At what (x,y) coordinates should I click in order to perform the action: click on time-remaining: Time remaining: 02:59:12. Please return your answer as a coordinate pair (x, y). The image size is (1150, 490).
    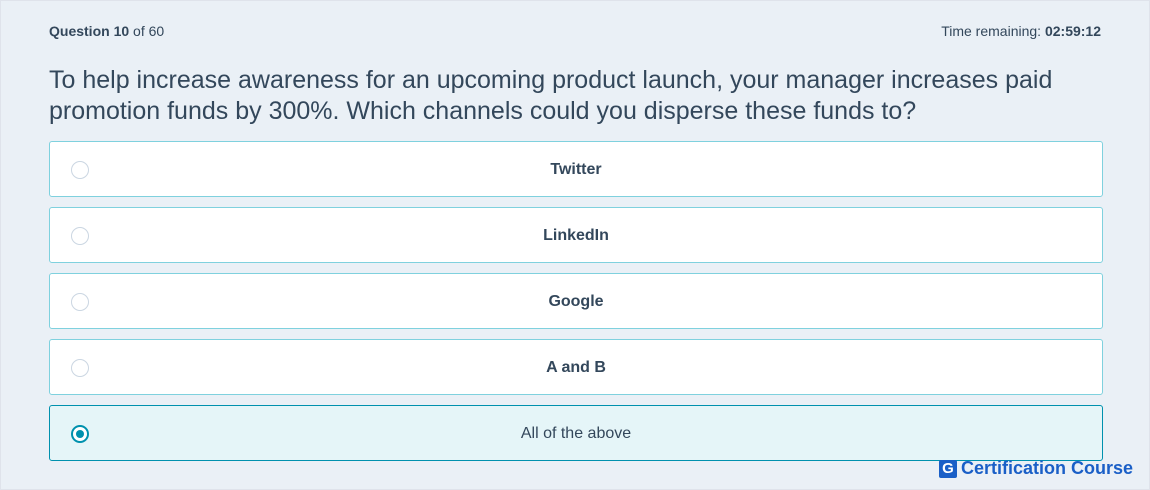
    Looking at the image, I should click on (1021, 31).